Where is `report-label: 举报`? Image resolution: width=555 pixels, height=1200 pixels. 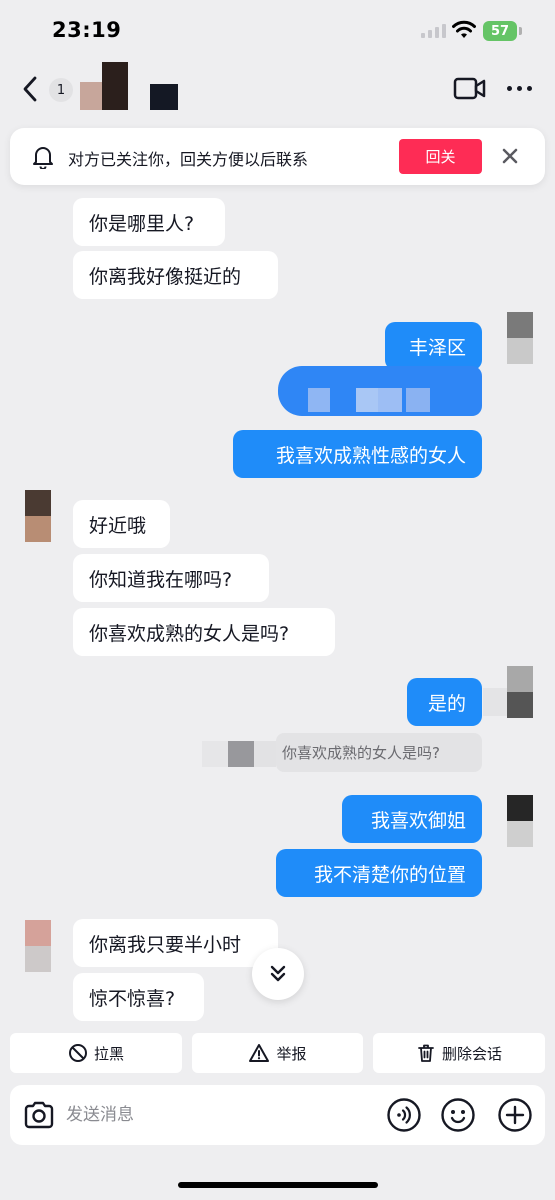
report-label: 举报 is located at coordinates (291, 1053).